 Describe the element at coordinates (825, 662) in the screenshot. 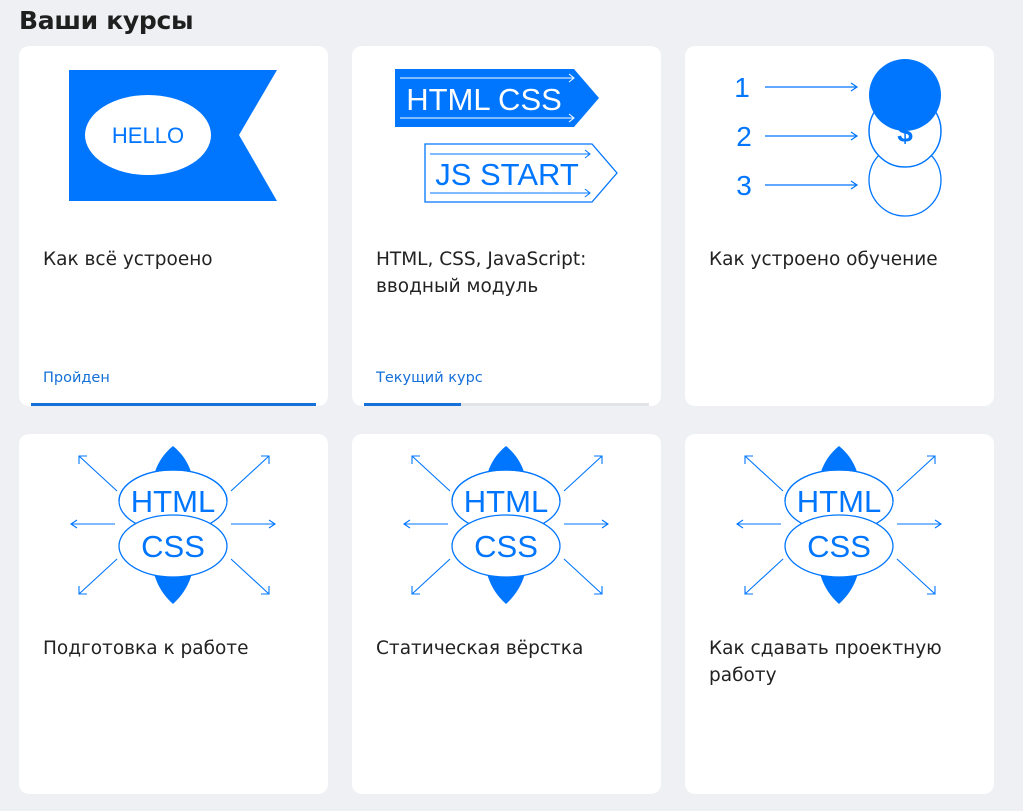

I see `course-title: Как сдавать проектную работу` at that location.